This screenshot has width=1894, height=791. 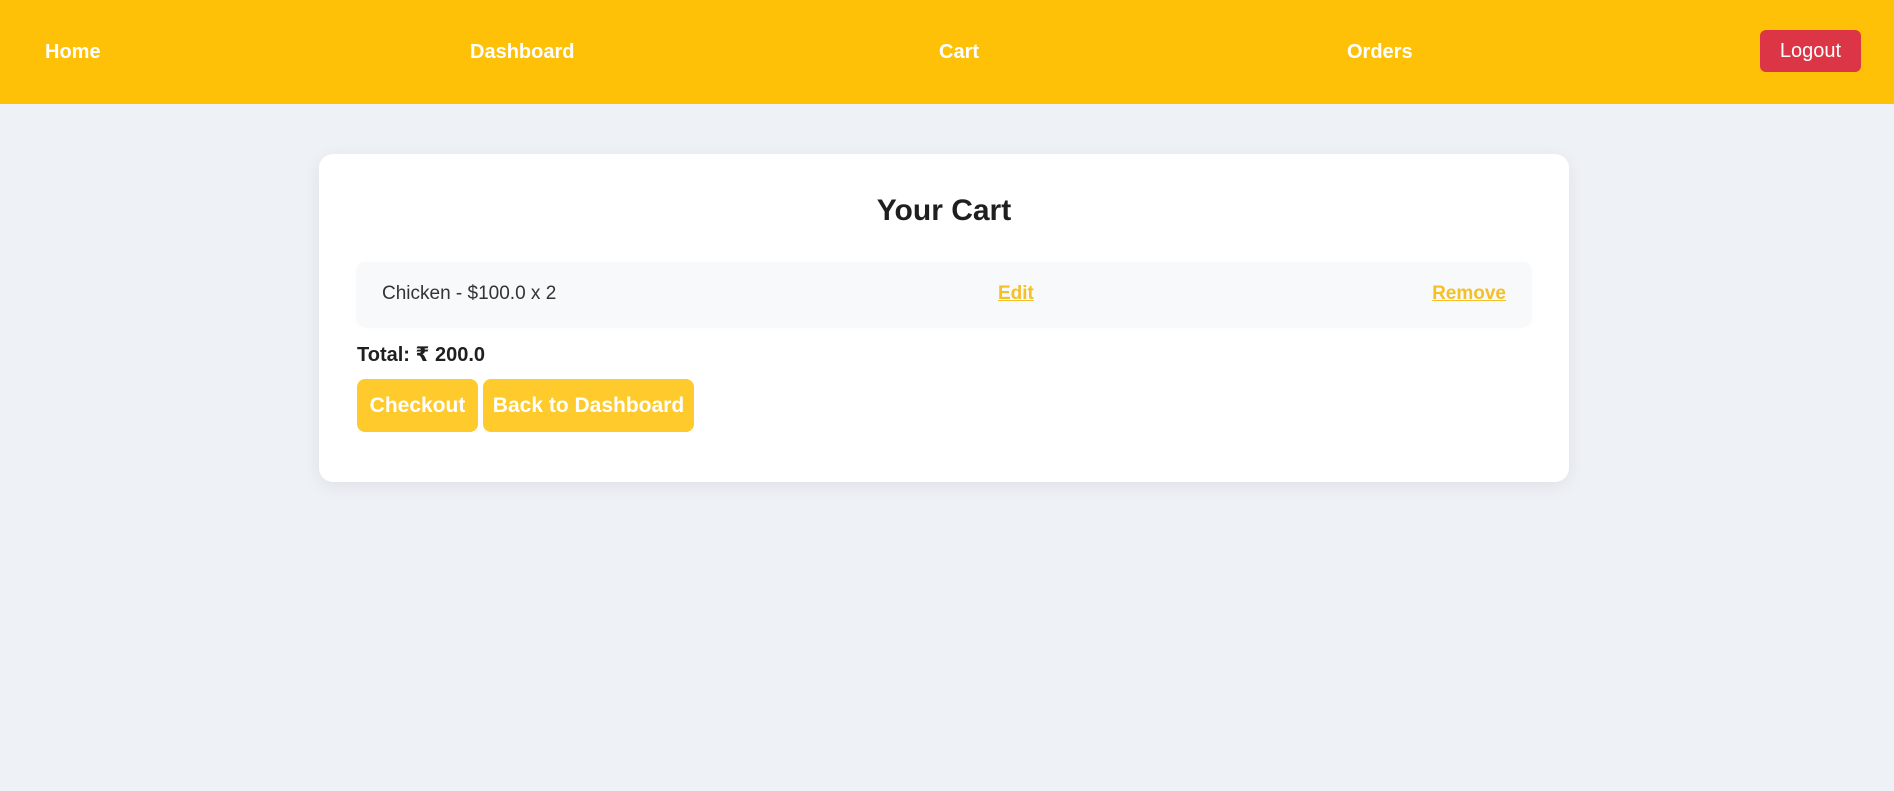 I want to click on top-navbar: Home Dashboard Cart Orders Logout, so click(x=947, y=52).